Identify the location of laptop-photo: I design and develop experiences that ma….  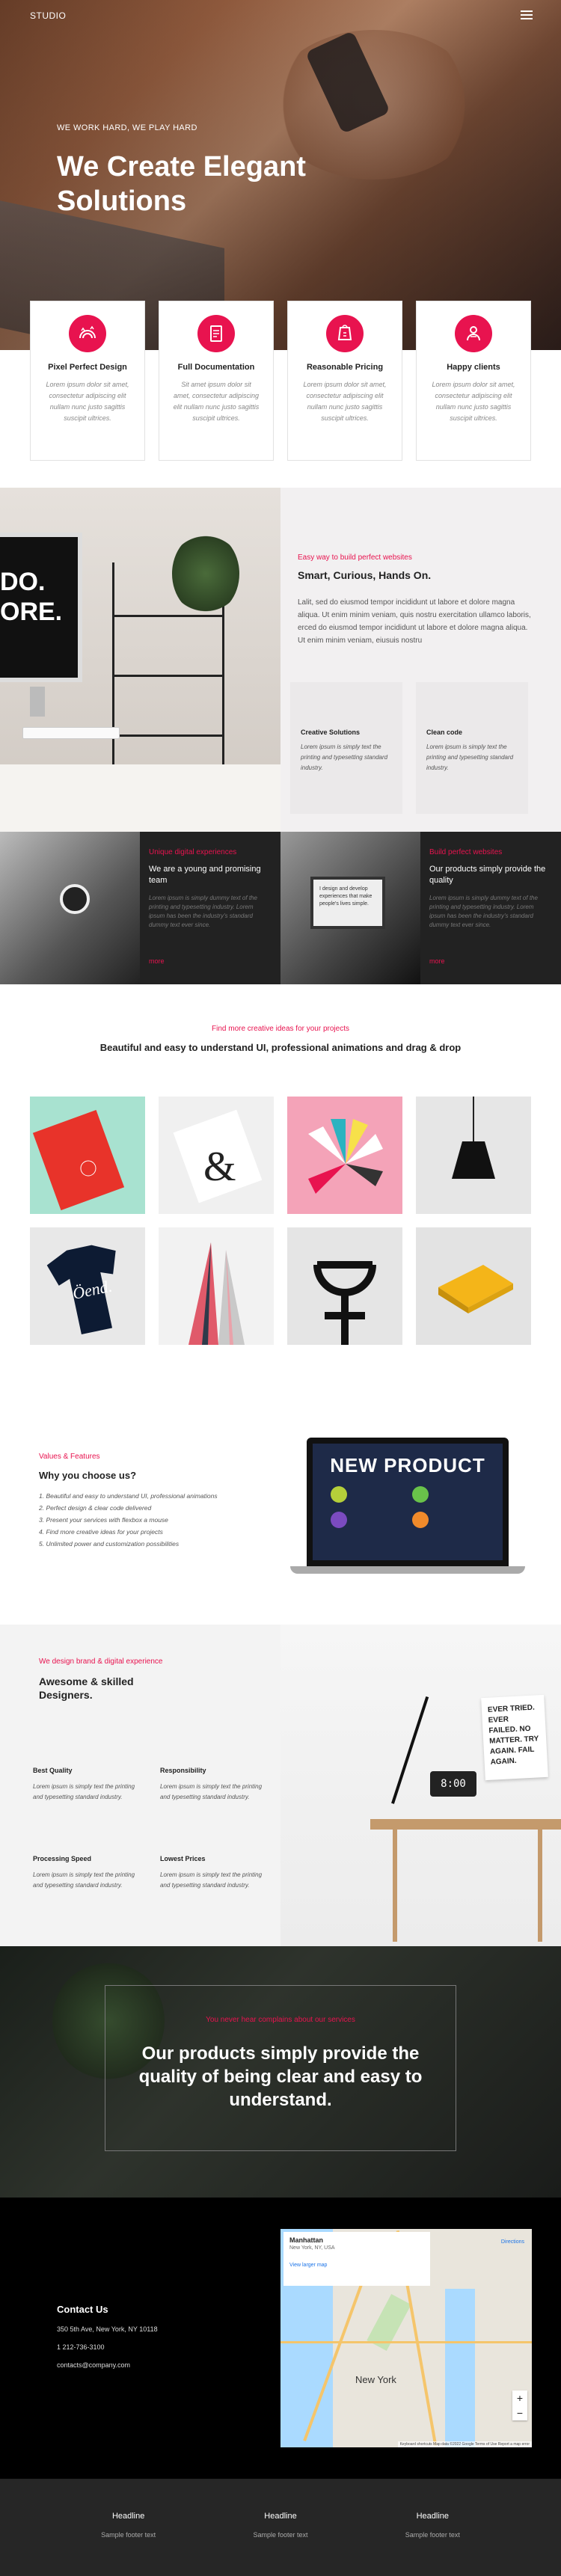
(350, 908).